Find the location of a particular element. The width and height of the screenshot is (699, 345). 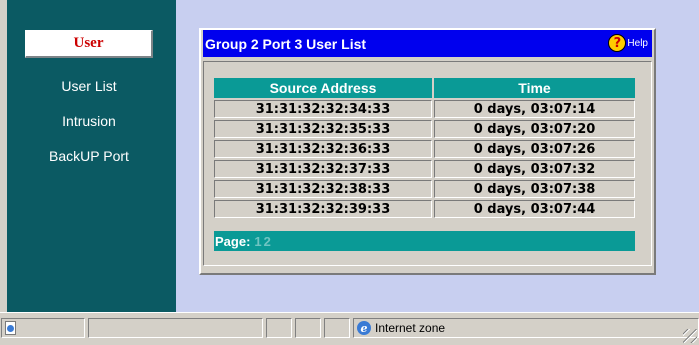

sidebar-item-backup-port: BackUP Port is located at coordinates (89, 156).